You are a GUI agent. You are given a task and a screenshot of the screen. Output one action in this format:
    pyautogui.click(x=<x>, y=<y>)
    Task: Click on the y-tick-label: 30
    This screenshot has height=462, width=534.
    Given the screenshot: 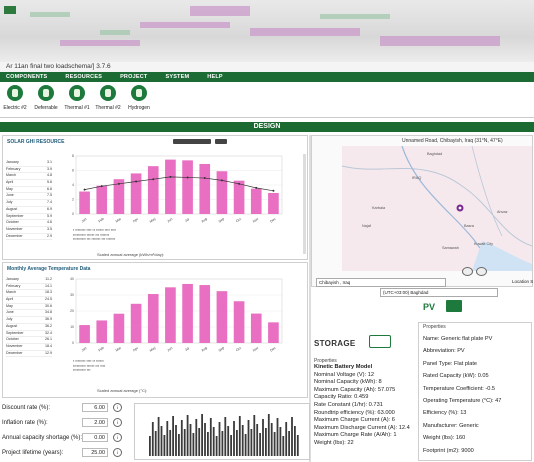 What is the action you would take?
    pyautogui.click(x=72, y=295)
    